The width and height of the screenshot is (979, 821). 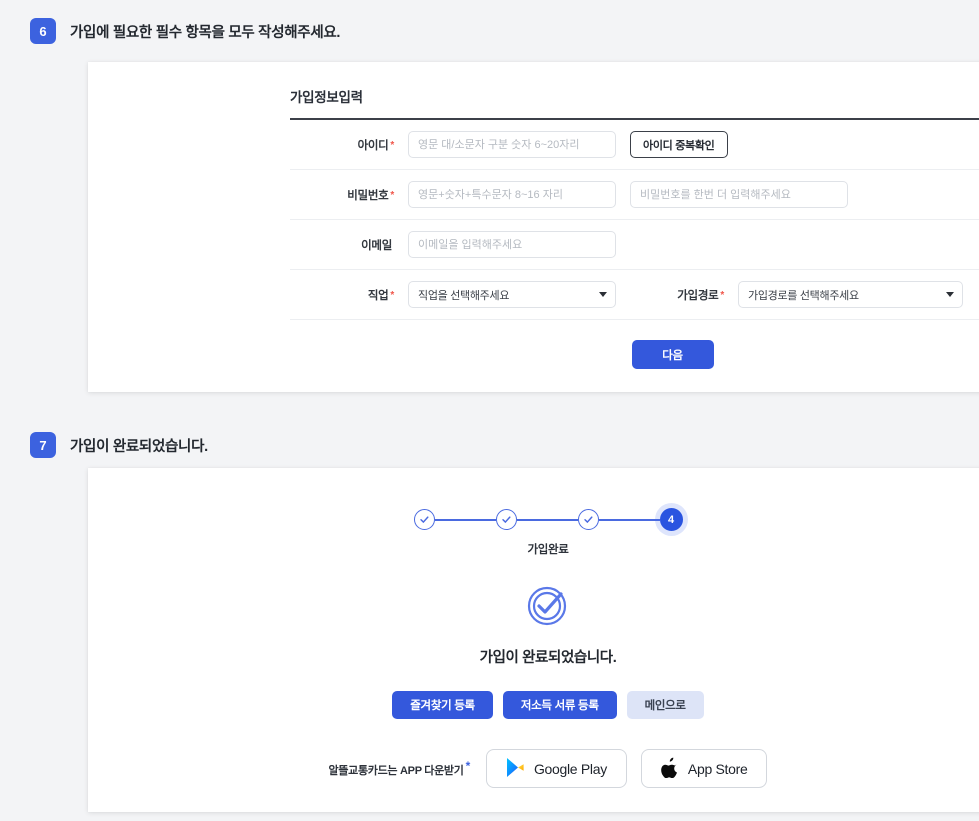 I want to click on app-download-text: 알뜰교통카드는 APP 다운받기, so click(x=396, y=771).